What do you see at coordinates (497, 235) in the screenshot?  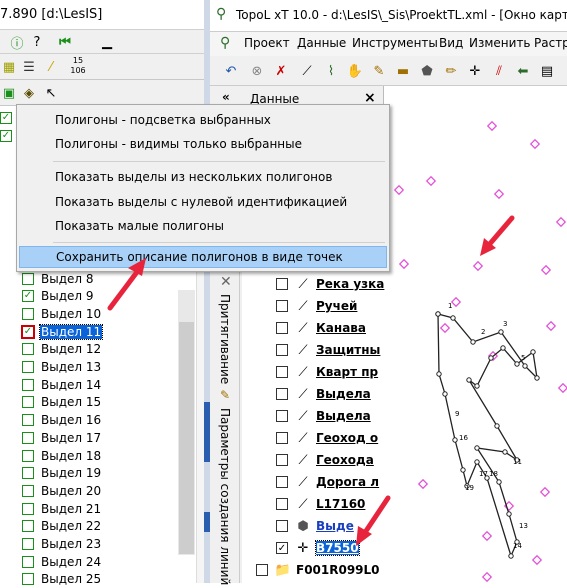 I see `arrow-to-map-point` at bounding box center [497, 235].